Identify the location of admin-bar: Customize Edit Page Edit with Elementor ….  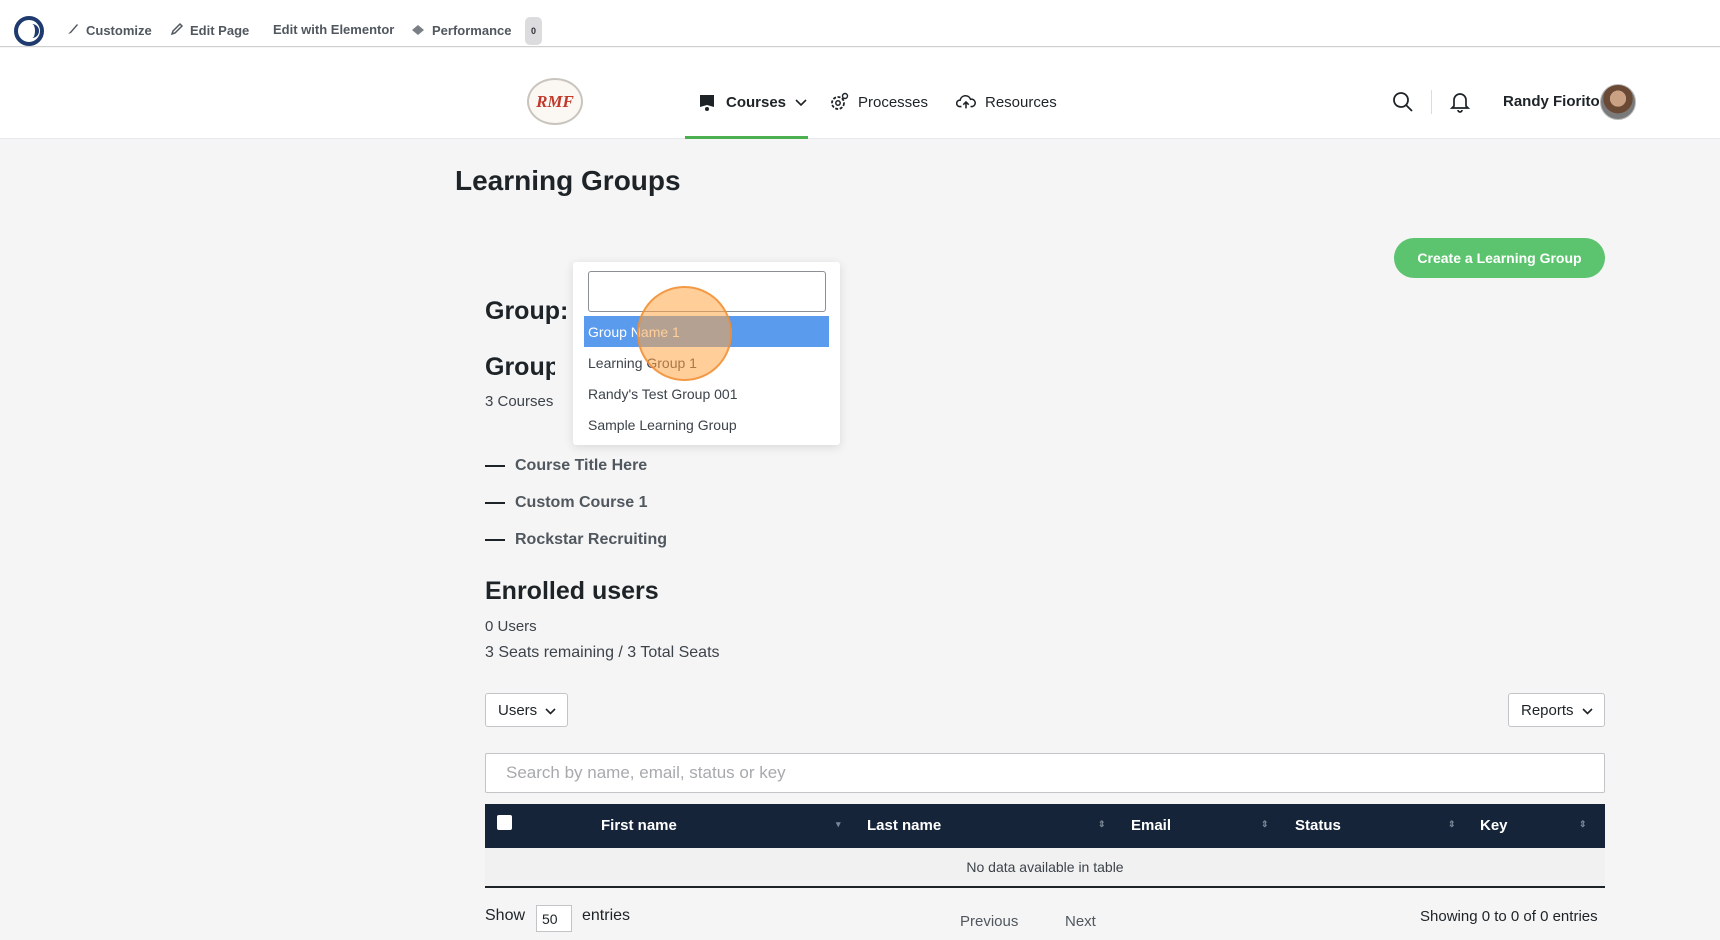
(860, 23).